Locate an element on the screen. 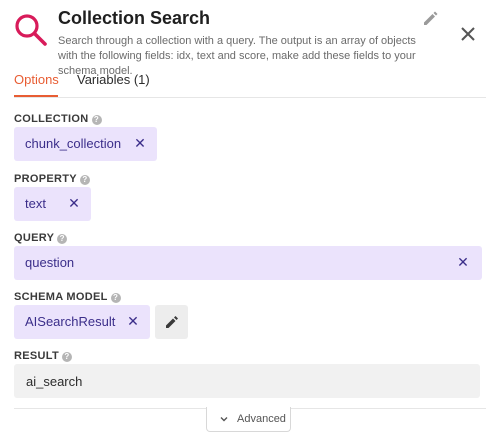 The width and height of the screenshot is (500, 444). remove-property-icon: ✕ is located at coordinates (74, 203).